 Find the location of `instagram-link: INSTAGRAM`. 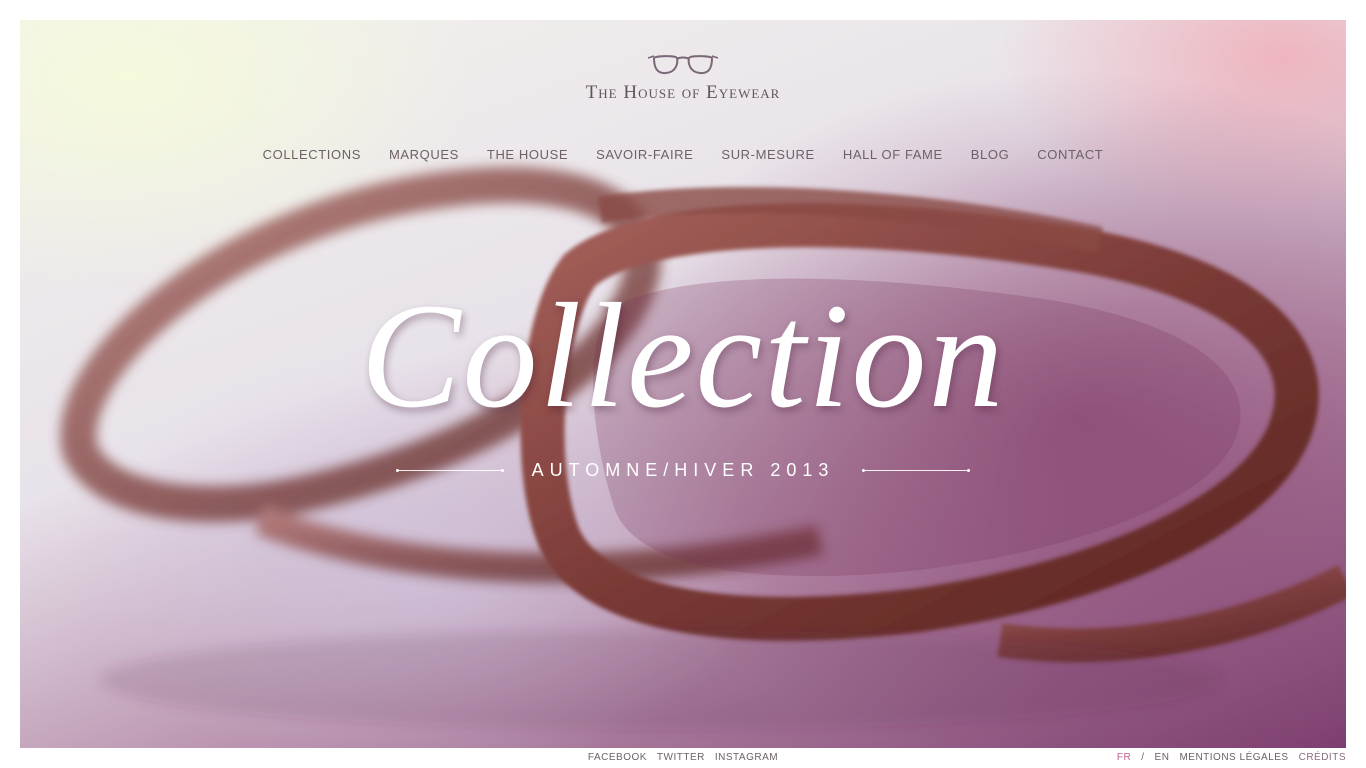

instagram-link: INSTAGRAM is located at coordinates (746, 757).